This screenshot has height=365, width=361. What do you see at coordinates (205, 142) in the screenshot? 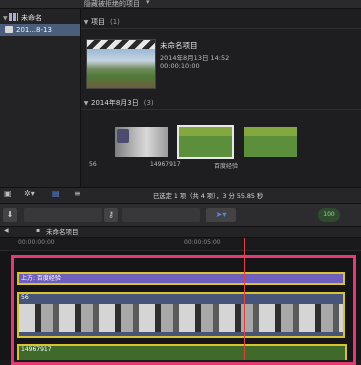
I see `clip-thumbnail-selected` at bounding box center [205, 142].